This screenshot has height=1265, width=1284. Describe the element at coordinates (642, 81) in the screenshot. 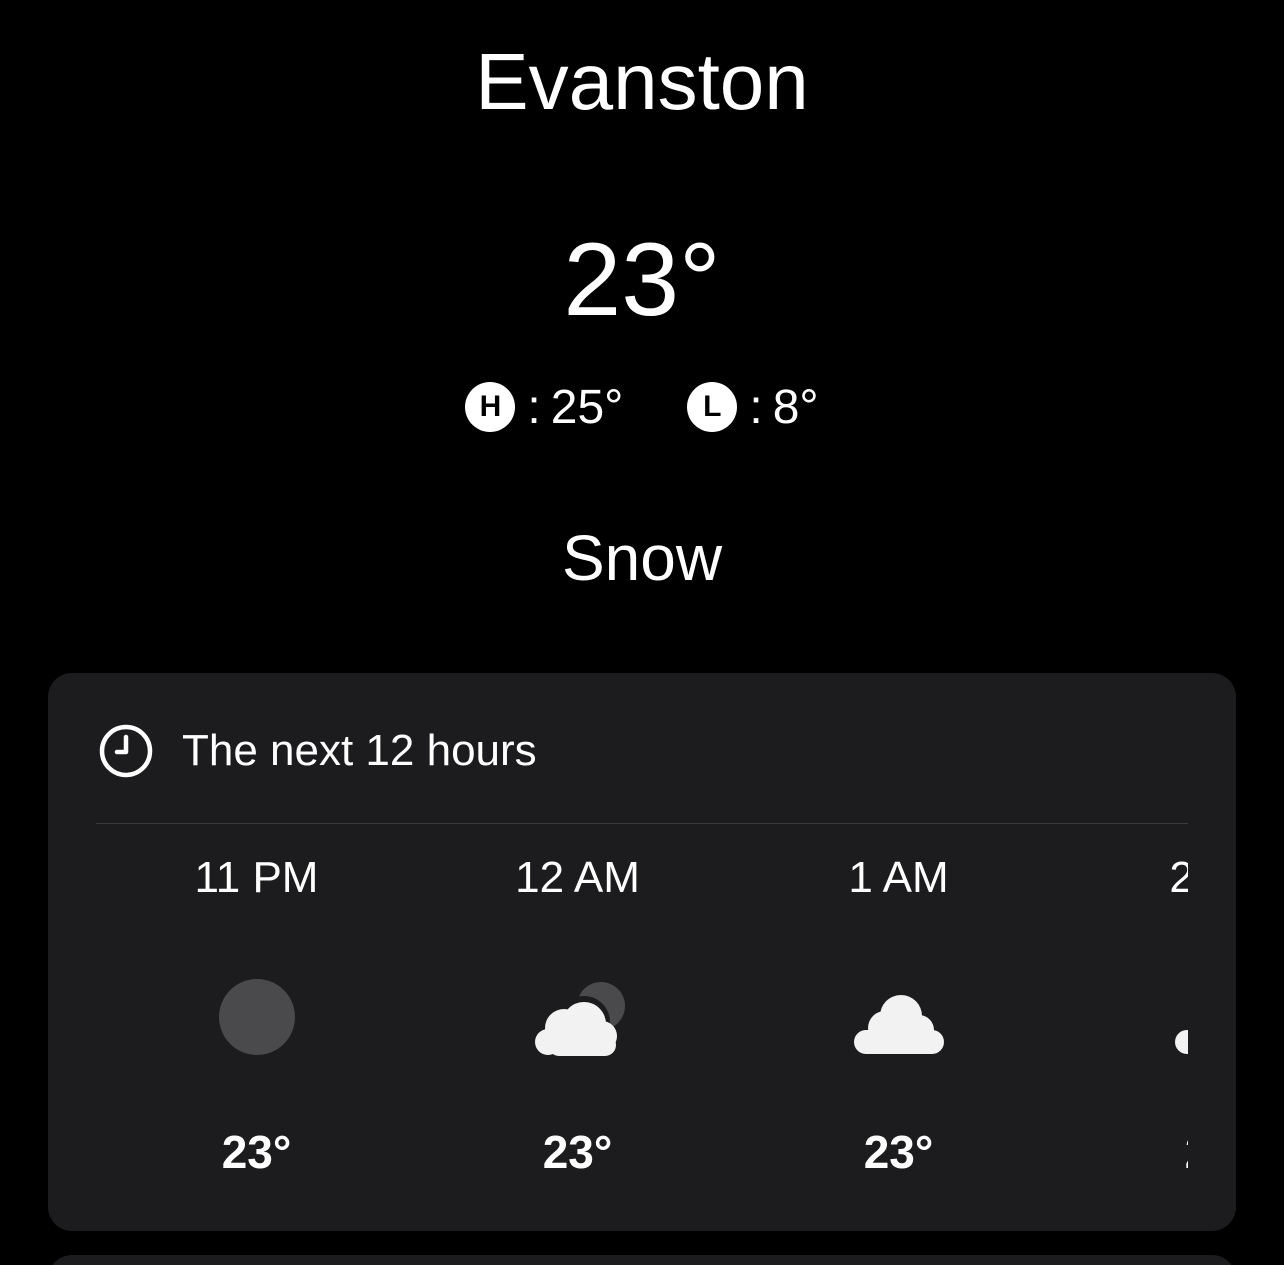

I see `city-name: Evanston` at that location.